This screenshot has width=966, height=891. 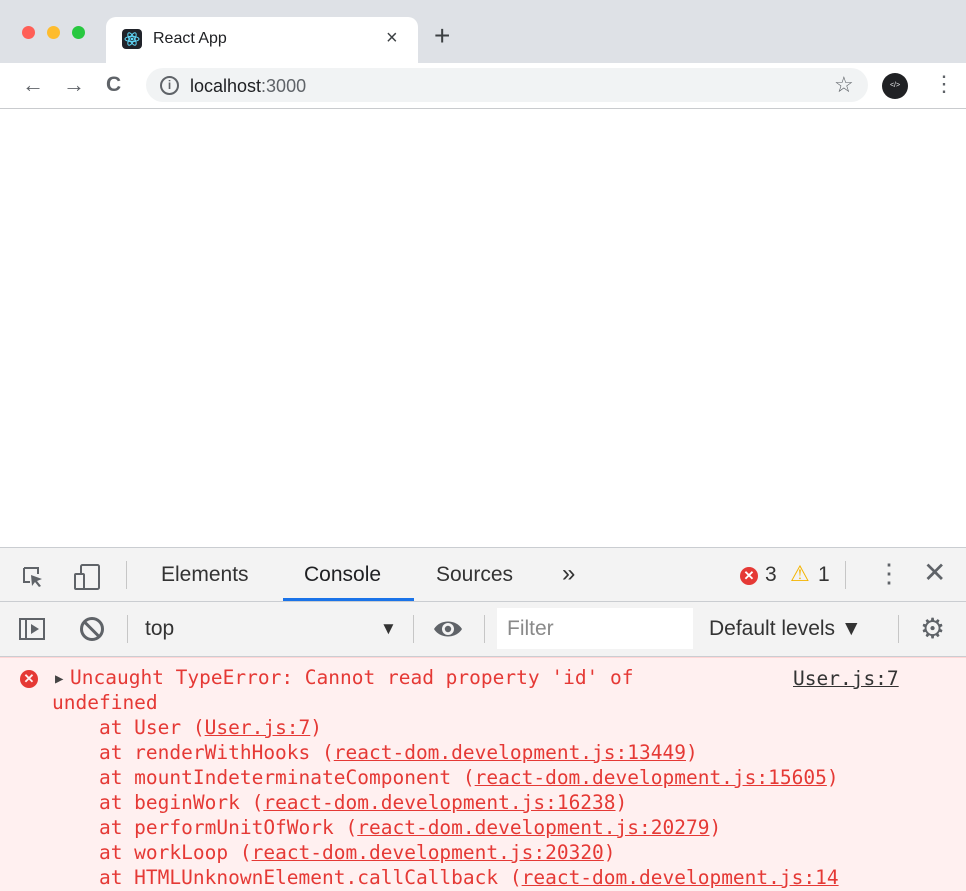 I want to click on stack-frame-link: User.js:7, so click(x=258, y=727).